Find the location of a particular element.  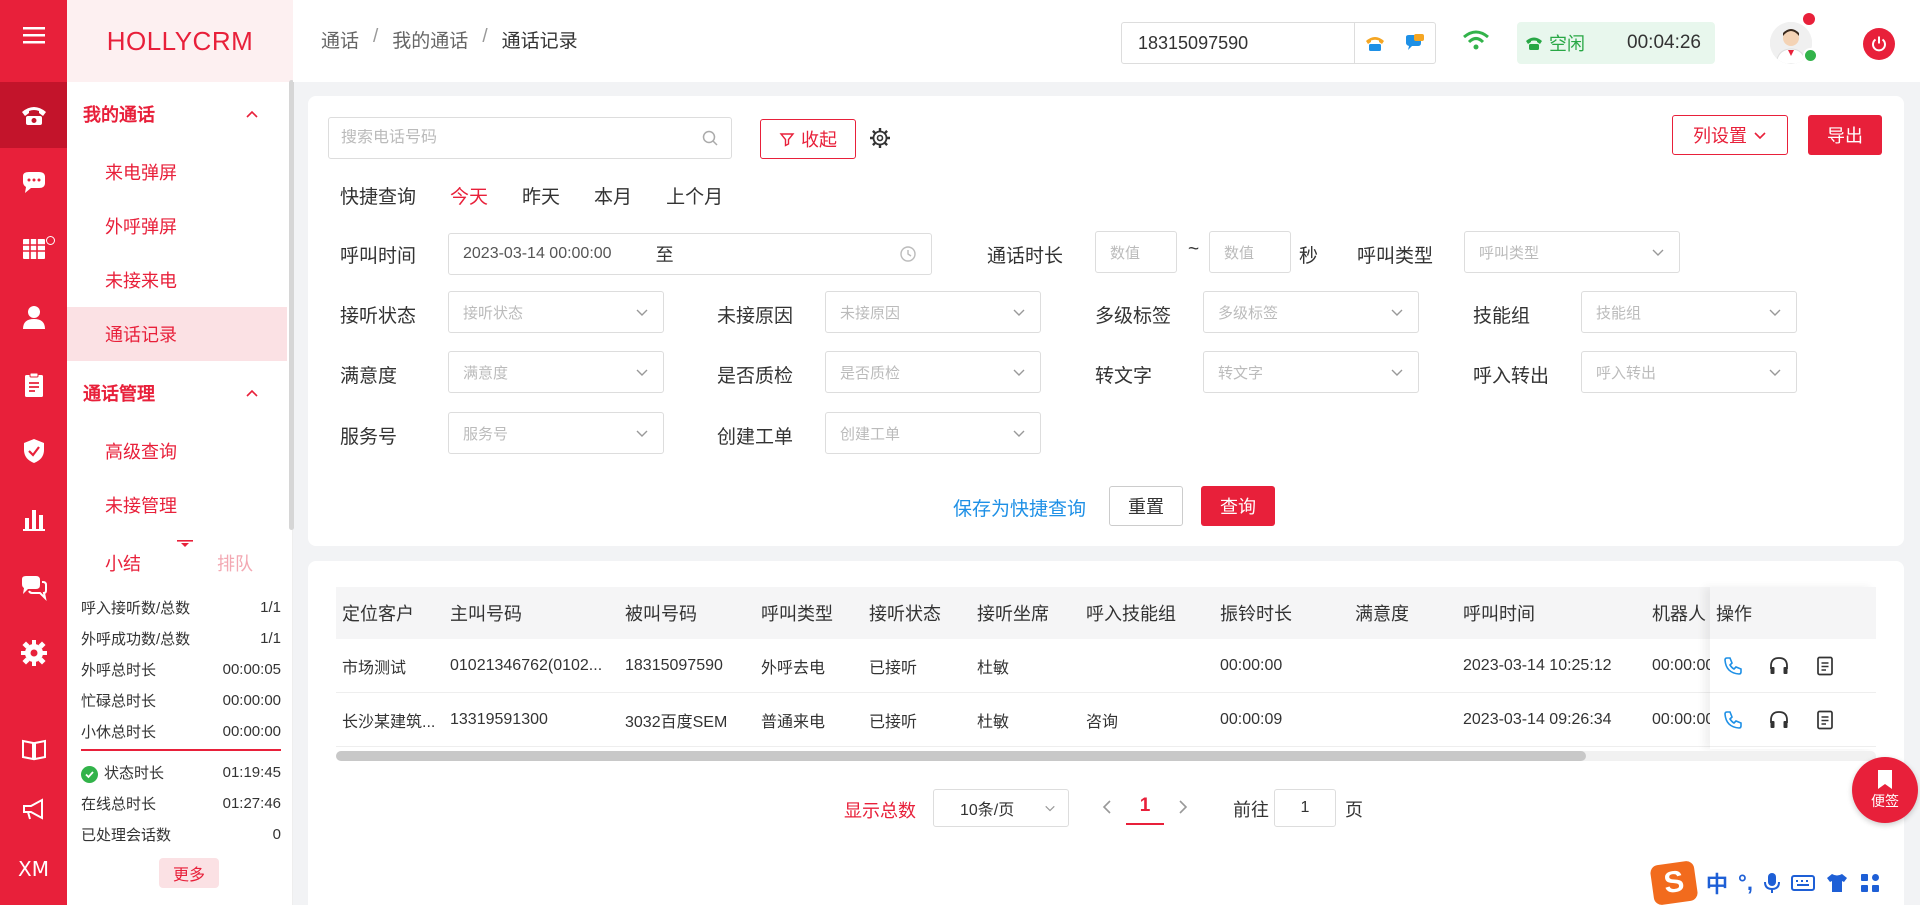

tab-summary: 小结 is located at coordinates (123, 563).